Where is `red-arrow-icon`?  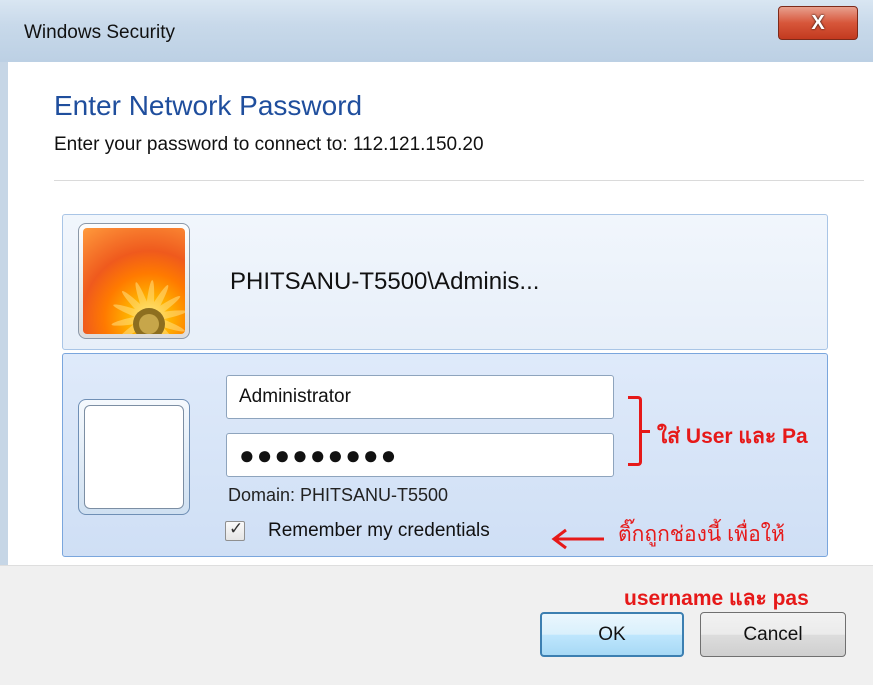
red-arrow-icon is located at coordinates (577, 539).